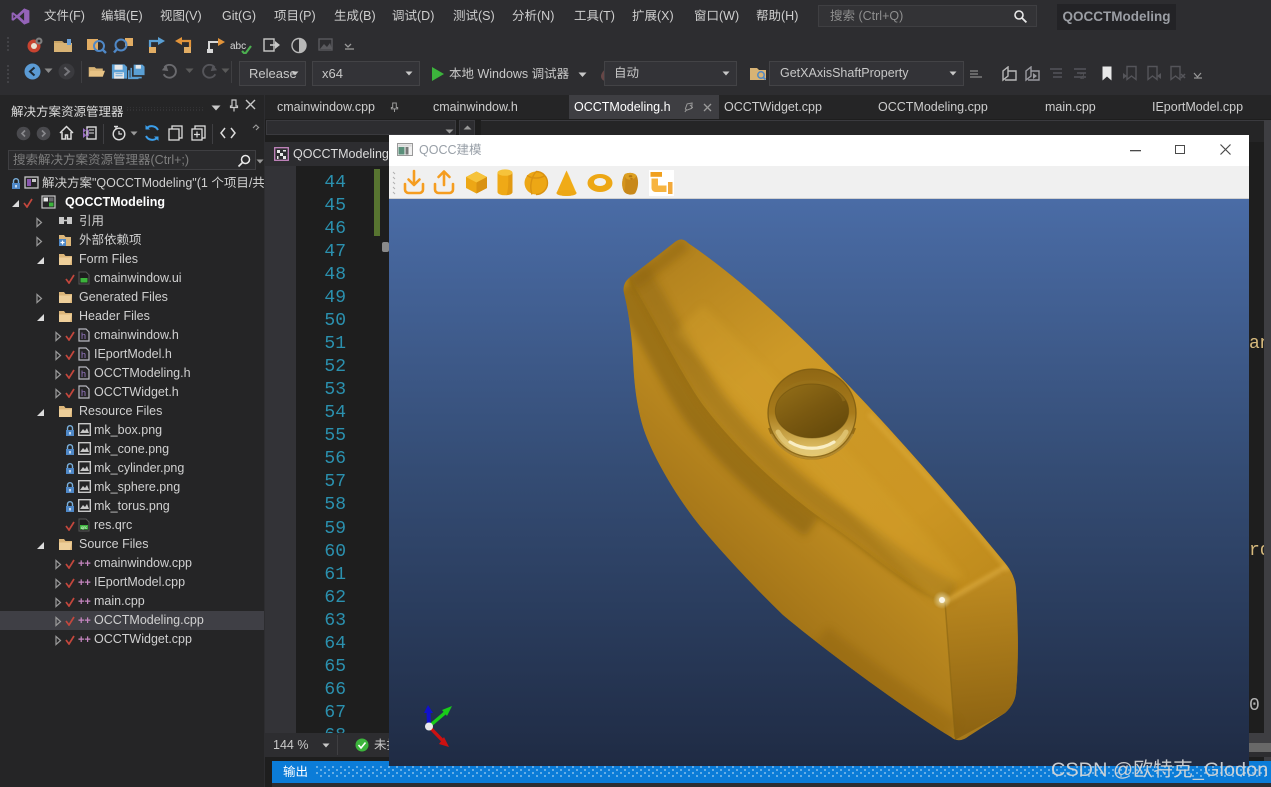  Describe the element at coordinates (238, 46) in the screenshot. I see `svg-text: abc` at that location.